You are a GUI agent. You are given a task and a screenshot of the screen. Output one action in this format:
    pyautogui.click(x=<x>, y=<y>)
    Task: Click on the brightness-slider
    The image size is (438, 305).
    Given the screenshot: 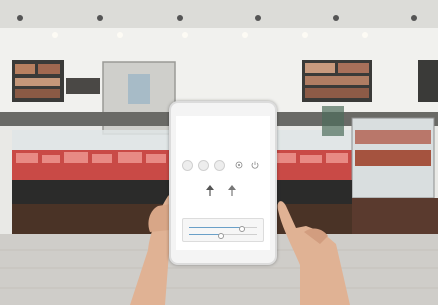 What is the action you would take?
    pyautogui.click(x=223, y=228)
    